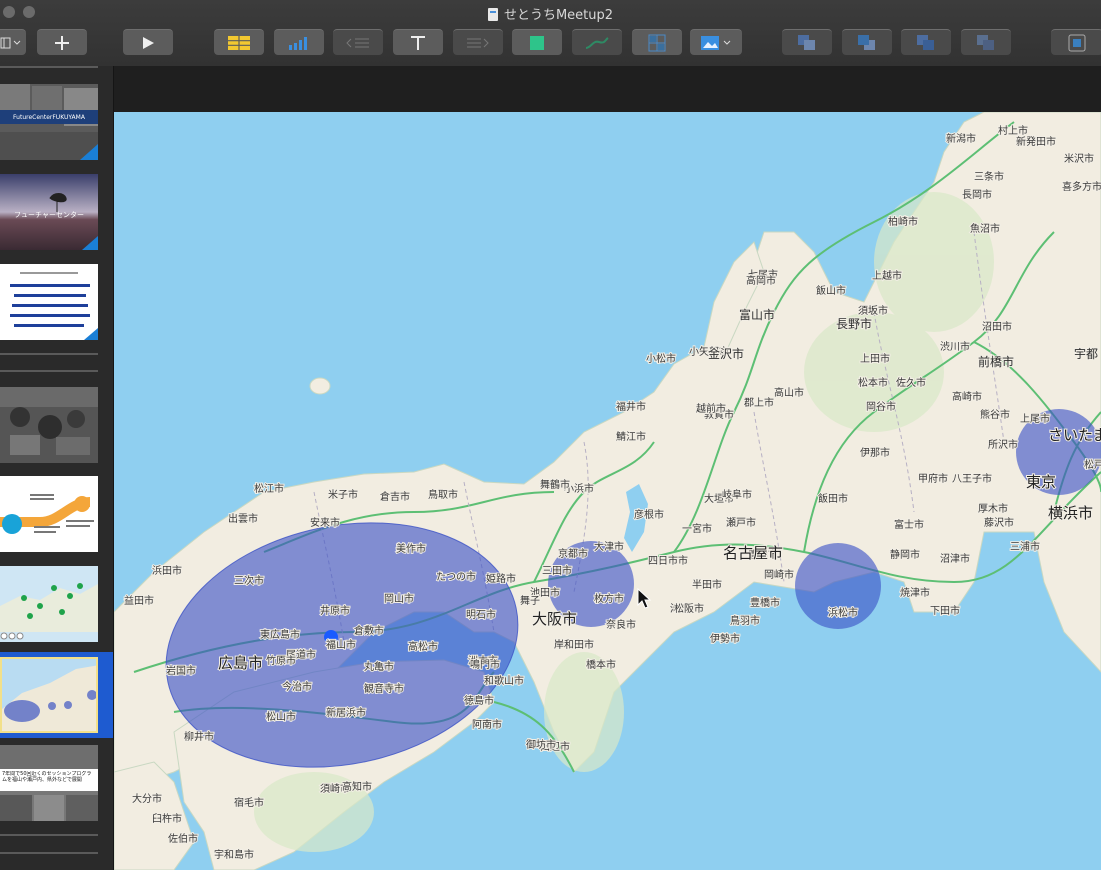  What do you see at coordinates (49, 212) in the screenshot?
I see `slide-thumbnail: フューチャーセンター` at bounding box center [49, 212].